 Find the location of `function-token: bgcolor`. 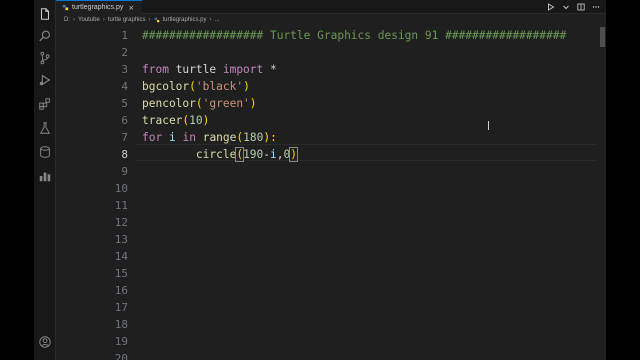

function-token: bgcolor is located at coordinates (166, 86).